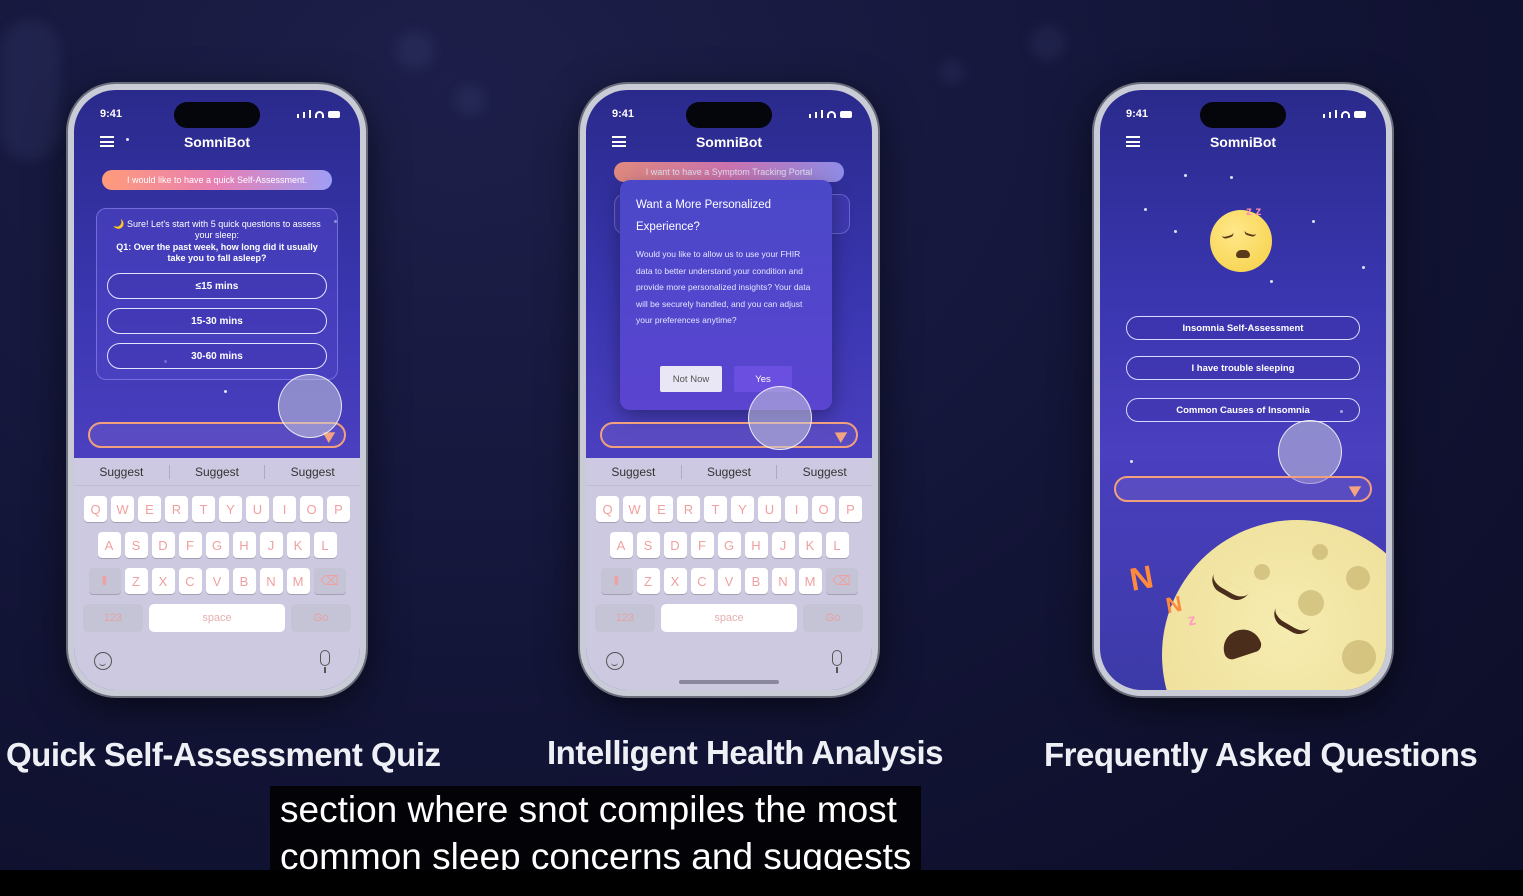 This screenshot has width=1523, height=896. Describe the element at coordinates (704, 216) in the screenshot. I see `dialog-title: Want a More Personalized Experience?` at that location.